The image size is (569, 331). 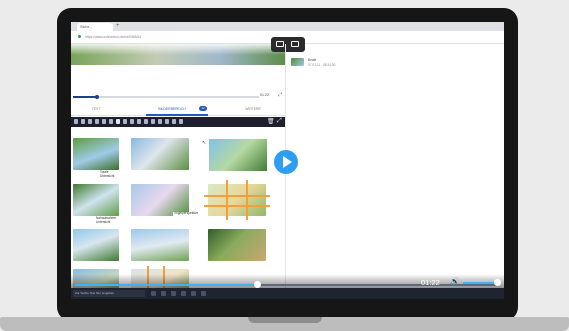 I want to click on list-item-title: Ende, so click(x=312, y=60).